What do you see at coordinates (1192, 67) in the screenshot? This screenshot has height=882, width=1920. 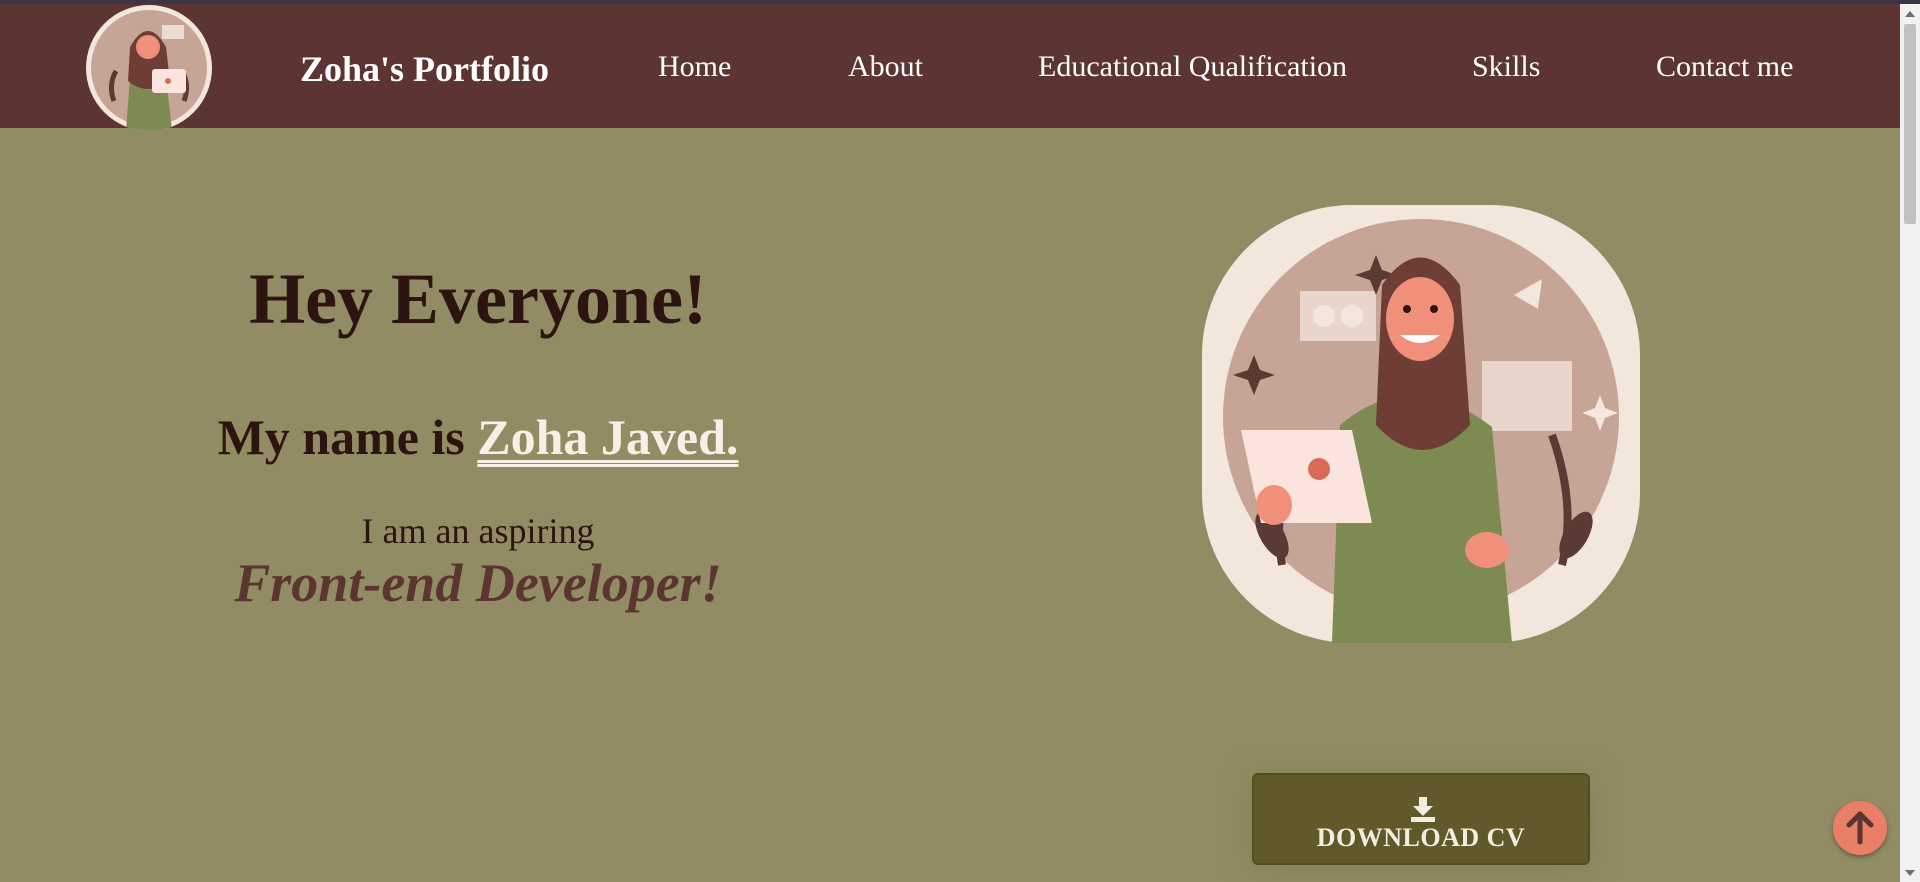 I see `nav-educational-qualification: Educational Qualification` at bounding box center [1192, 67].